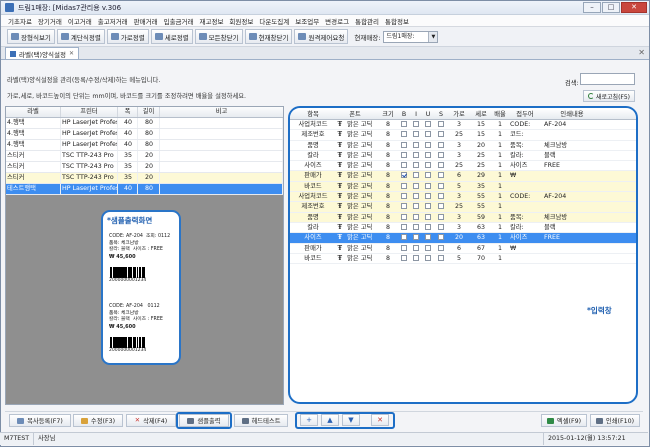 This screenshot has width=650, height=447. Describe the element at coordinates (171, 36) in the screenshot. I see `vertical-tile-button: 세로정렬` at that location.